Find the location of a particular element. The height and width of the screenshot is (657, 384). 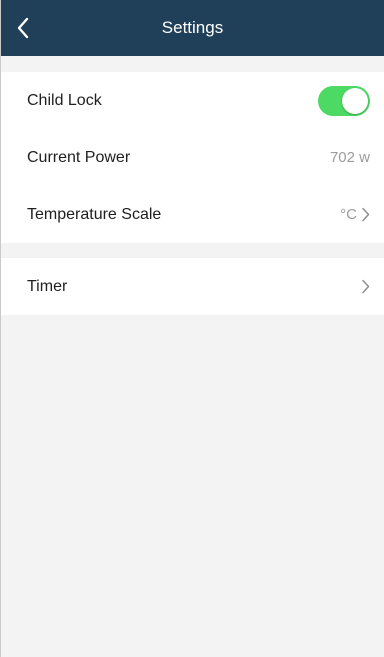

page-title: Settings is located at coordinates (192, 27).